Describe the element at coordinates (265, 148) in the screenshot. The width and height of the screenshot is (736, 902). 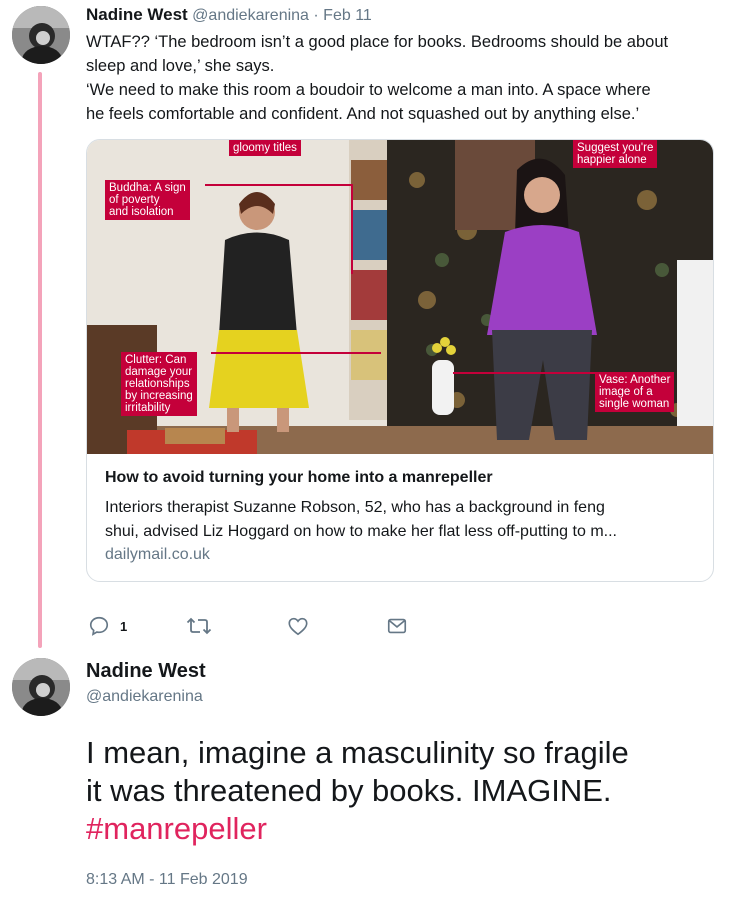
I see `callout-gloomy: gloomy titles` at that location.